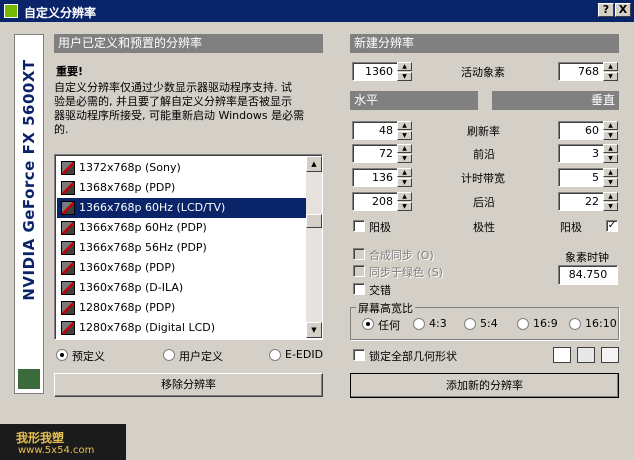 This screenshot has height=460, width=634. I want to click on active-pixels-label: 活动象素, so click(483, 72).